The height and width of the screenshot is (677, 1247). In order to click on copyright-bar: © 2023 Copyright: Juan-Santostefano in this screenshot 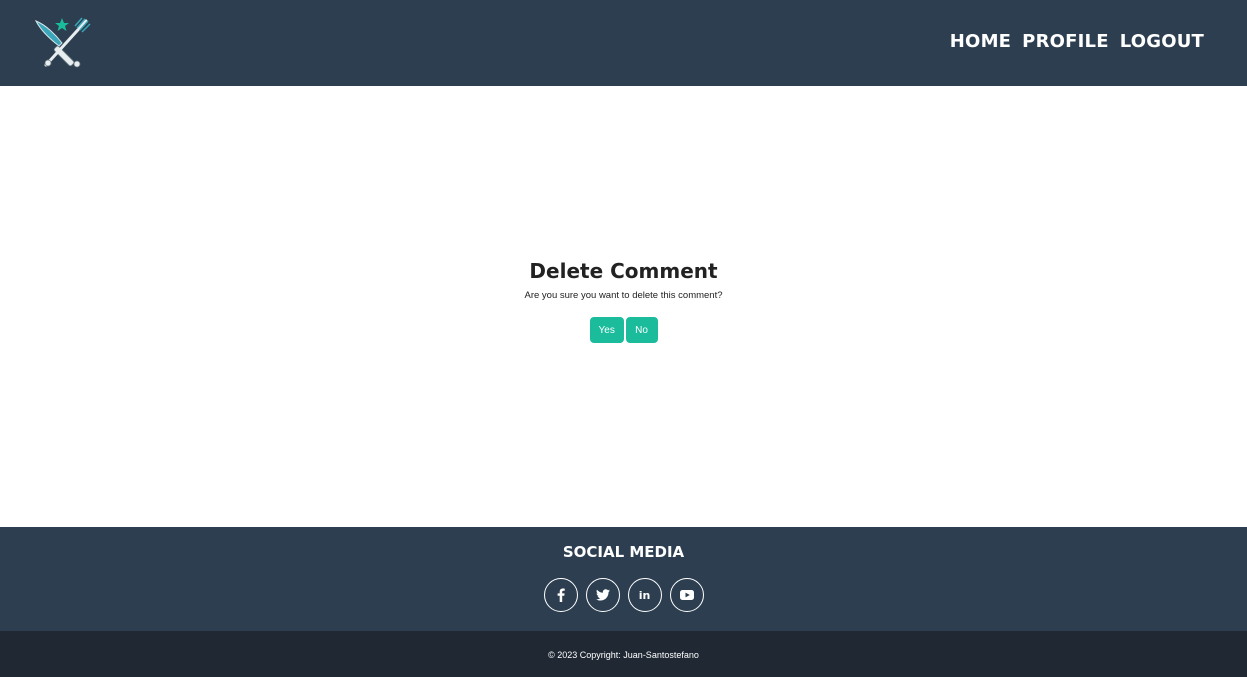, I will do `click(623, 654)`.